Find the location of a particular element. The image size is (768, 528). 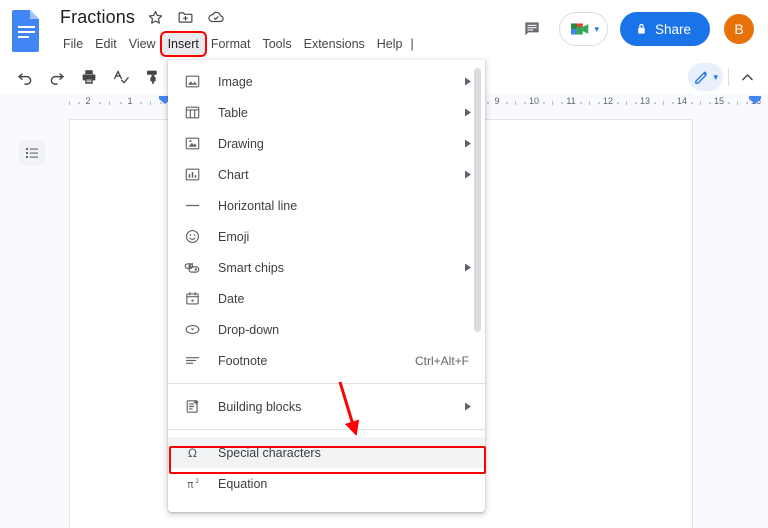

table-icon is located at coordinates (192, 113).